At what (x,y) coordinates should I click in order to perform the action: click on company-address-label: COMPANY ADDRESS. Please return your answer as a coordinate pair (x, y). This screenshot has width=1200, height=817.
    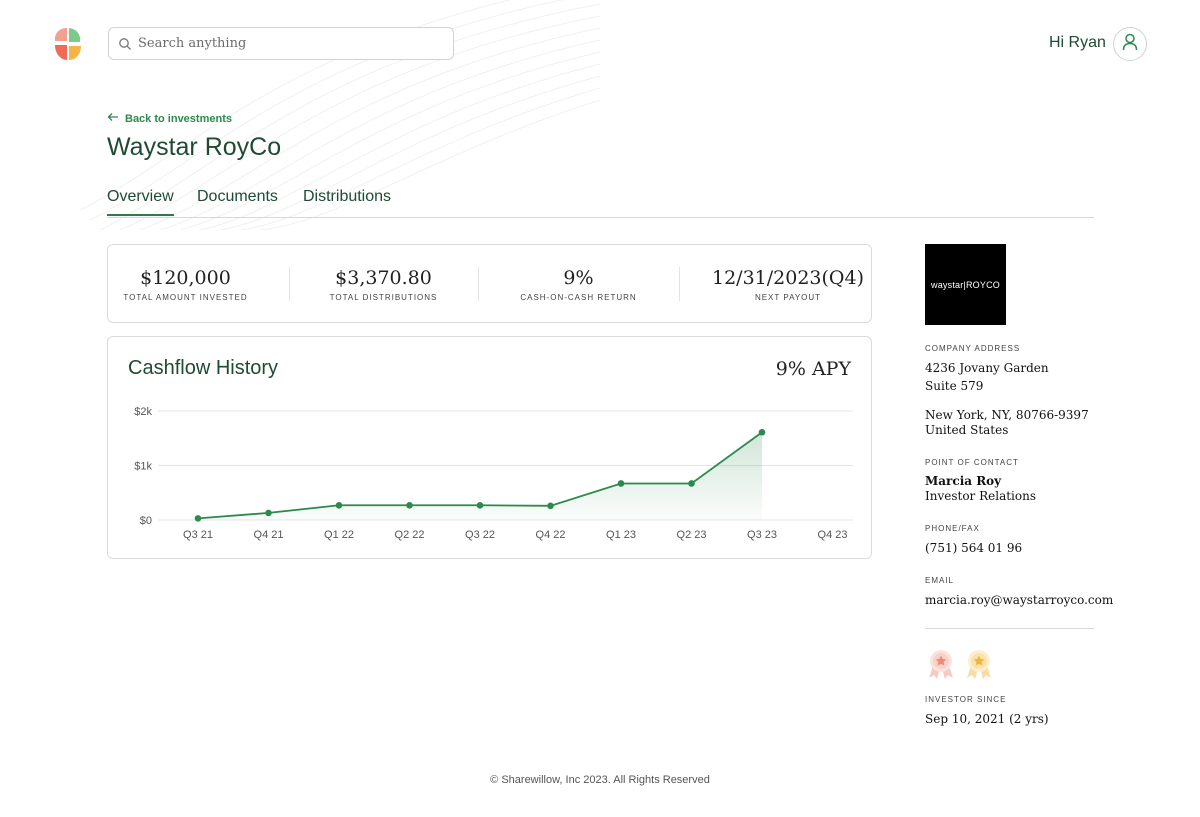
    Looking at the image, I should click on (973, 348).